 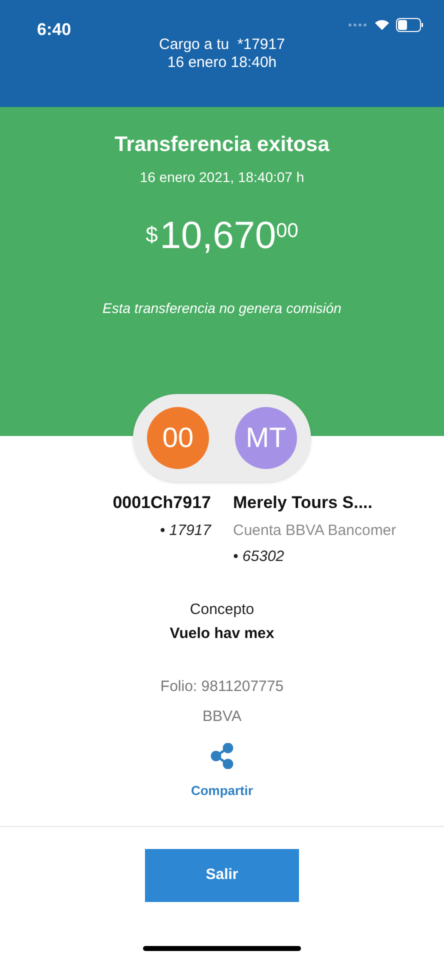 What do you see at coordinates (222, 45) in the screenshot?
I see `charge-account-text: Cargo a tu *17917` at bounding box center [222, 45].